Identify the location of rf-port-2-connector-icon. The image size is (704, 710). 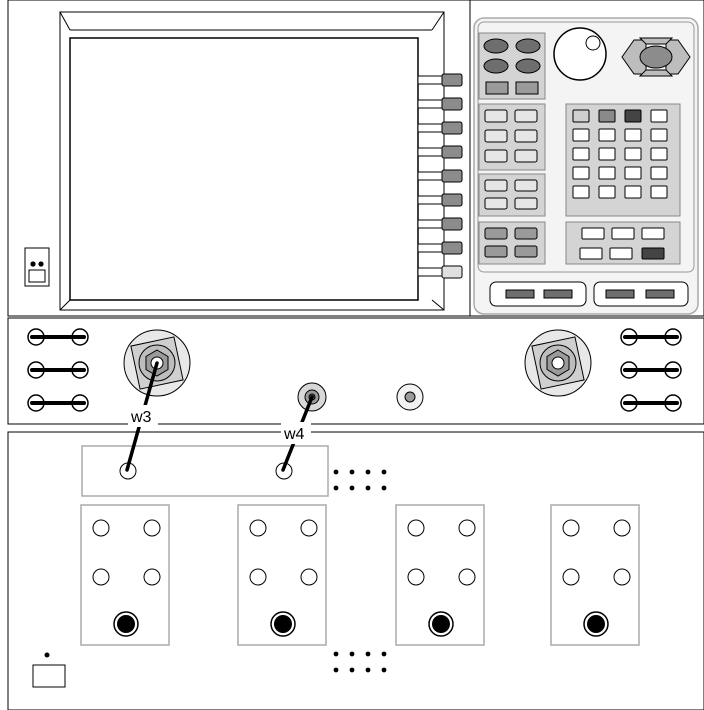
(558, 363).